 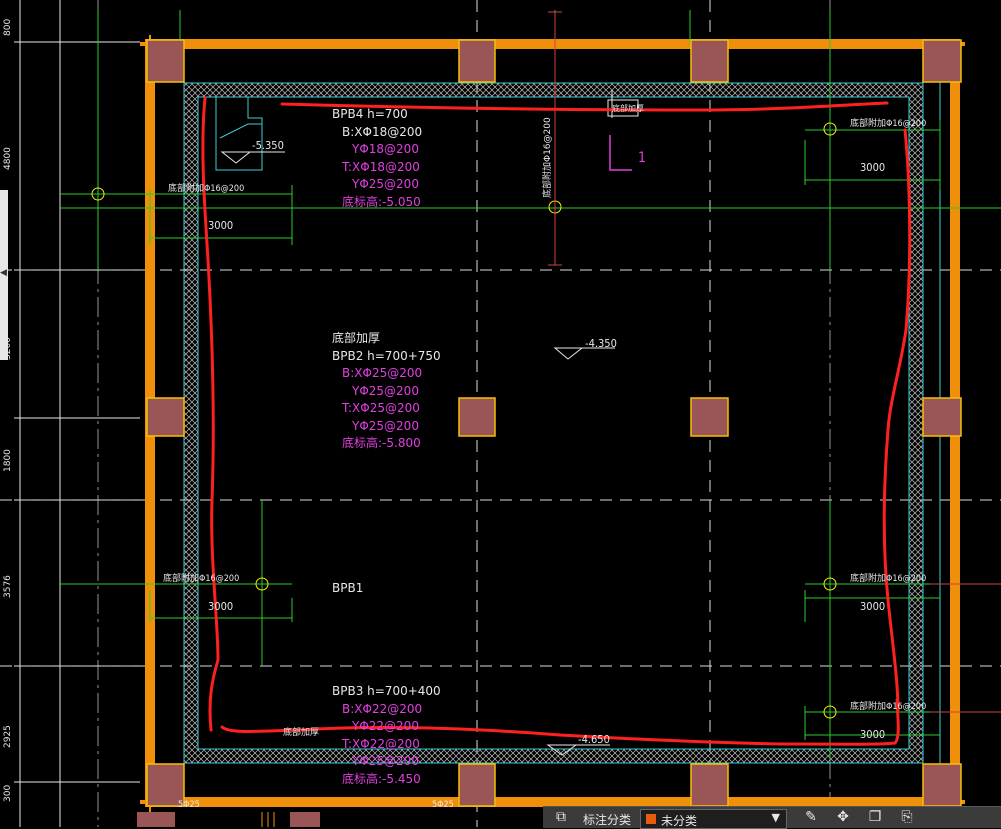 I want to click on copy-icon: ❐, so click(x=875, y=818).